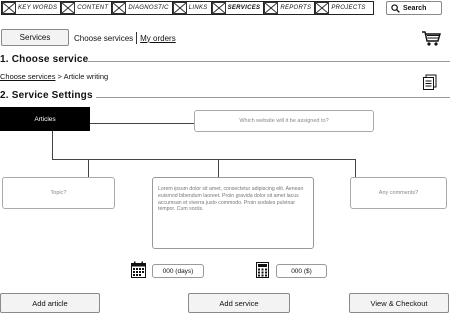 This screenshot has width=450, height=314. I want to click on nav-label: CONTENT, so click(93, 8).